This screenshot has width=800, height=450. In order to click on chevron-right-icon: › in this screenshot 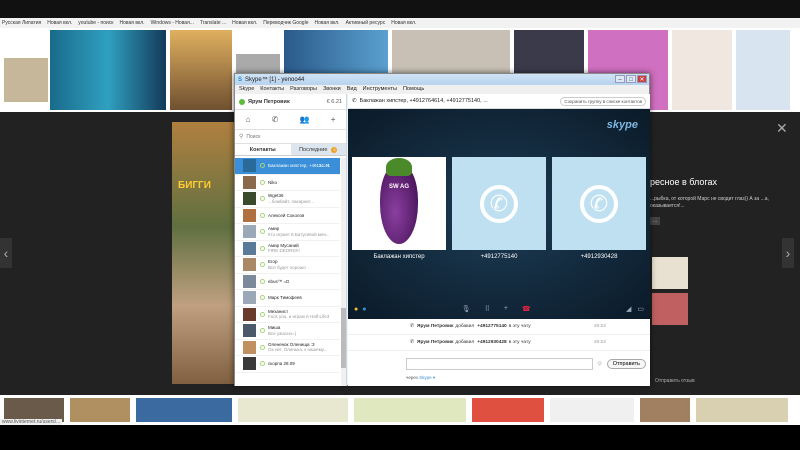, I will do `click(788, 253)`.